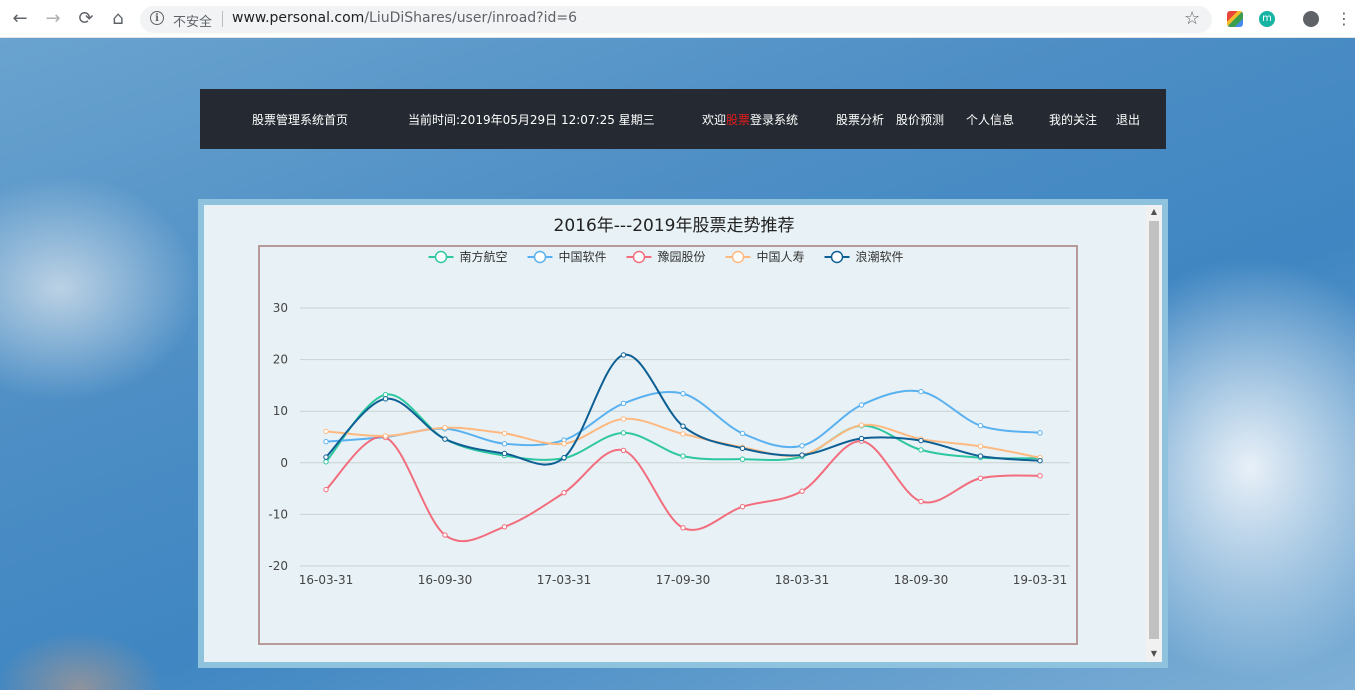 The width and height of the screenshot is (1355, 690). Describe the element at coordinates (300, 119) in the screenshot. I see `nav-home-link: 股票管理系统首页` at that location.